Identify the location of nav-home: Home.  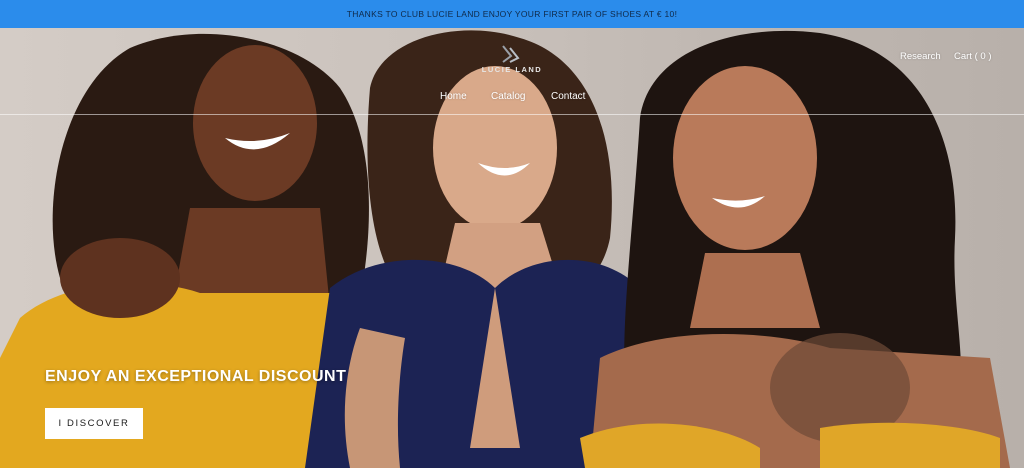
(453, 96).